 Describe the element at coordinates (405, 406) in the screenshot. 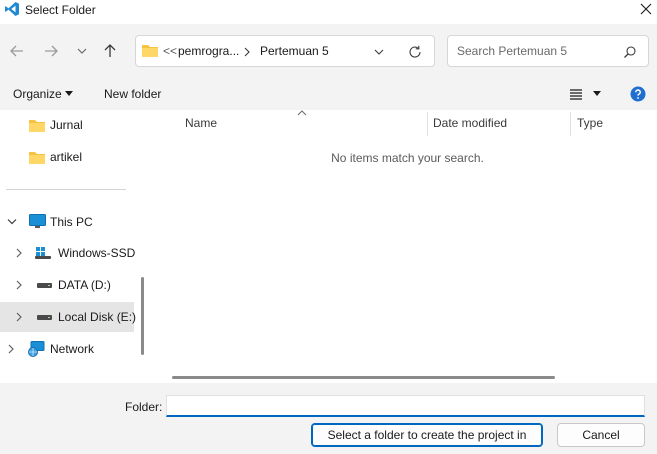

I see `folder-name-input` at that location.